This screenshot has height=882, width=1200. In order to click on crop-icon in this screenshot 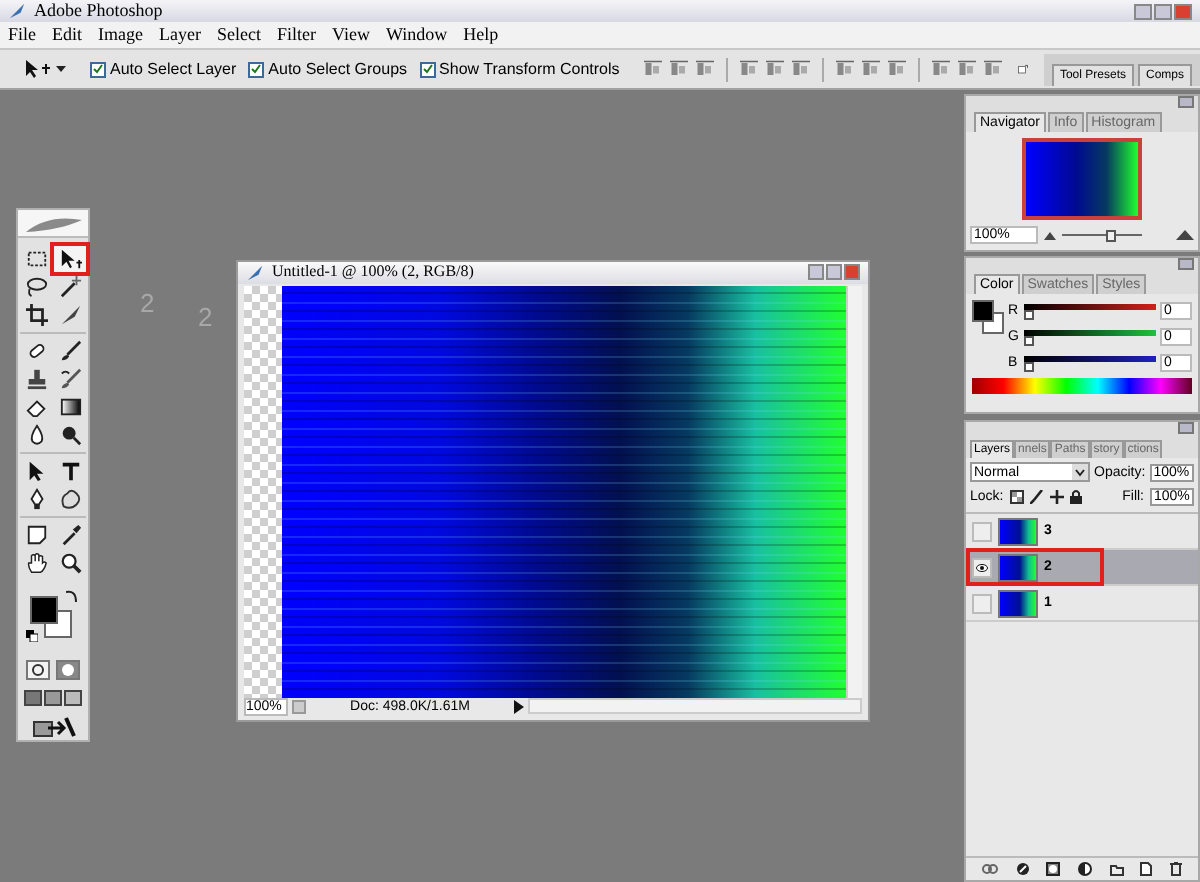, I will do `click(36, 315)`.